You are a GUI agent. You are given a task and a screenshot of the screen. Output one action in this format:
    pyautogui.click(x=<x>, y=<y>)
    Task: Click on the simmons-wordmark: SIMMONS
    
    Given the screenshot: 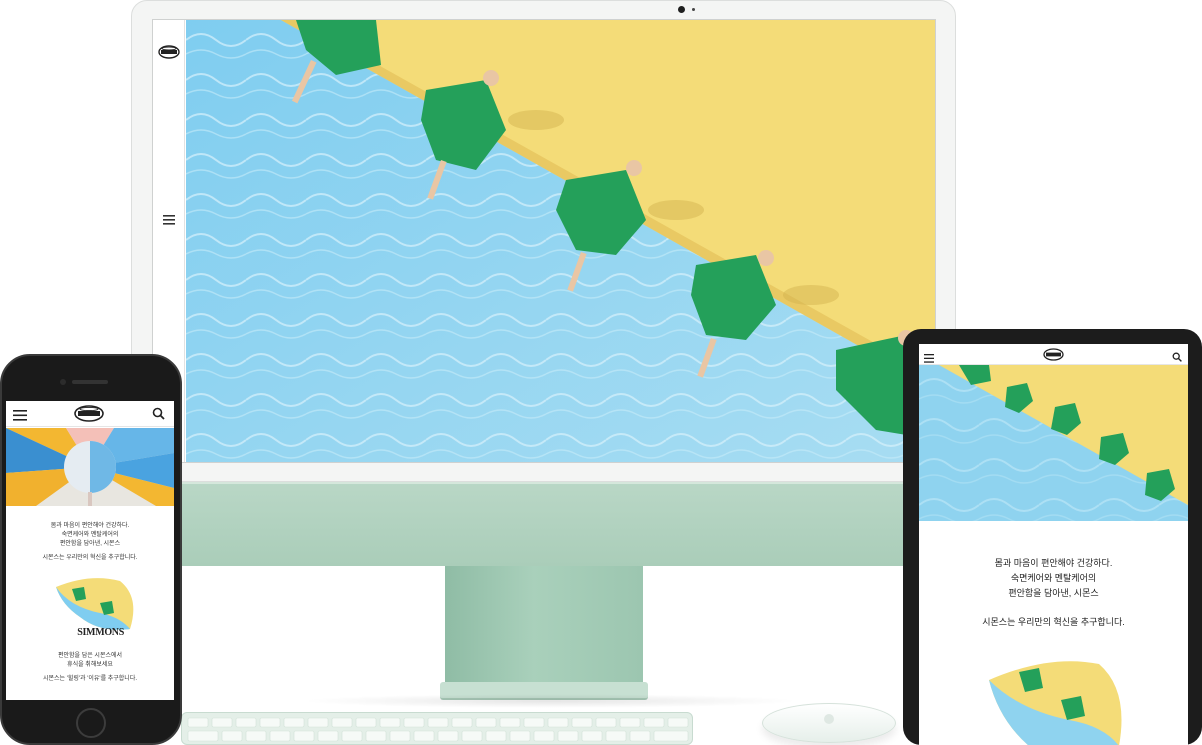 What is the action you would take?
    pyautogui.click(x=100, y=632)
    